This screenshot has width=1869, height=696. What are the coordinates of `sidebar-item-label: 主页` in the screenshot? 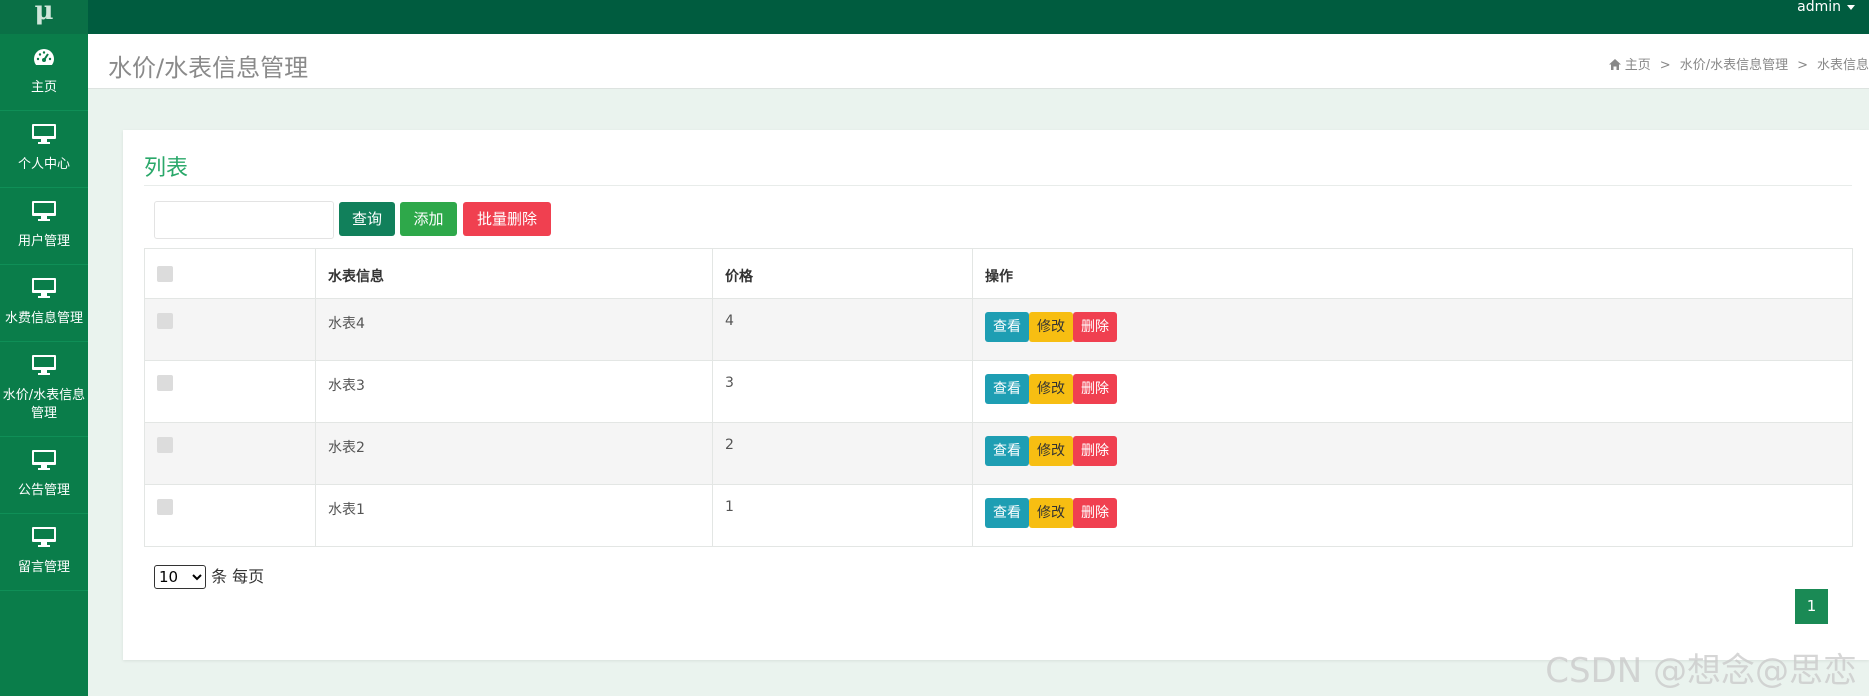 It's located at (43, 87).